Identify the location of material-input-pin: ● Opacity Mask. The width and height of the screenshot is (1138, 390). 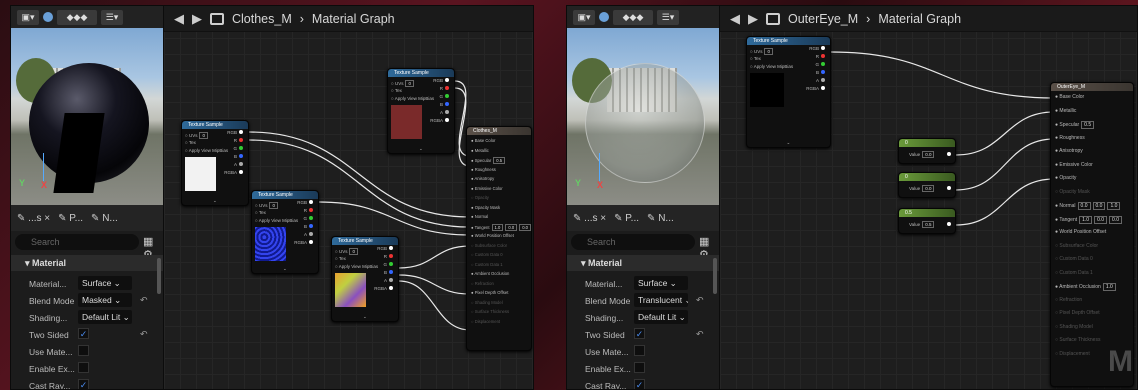
(485, 207).